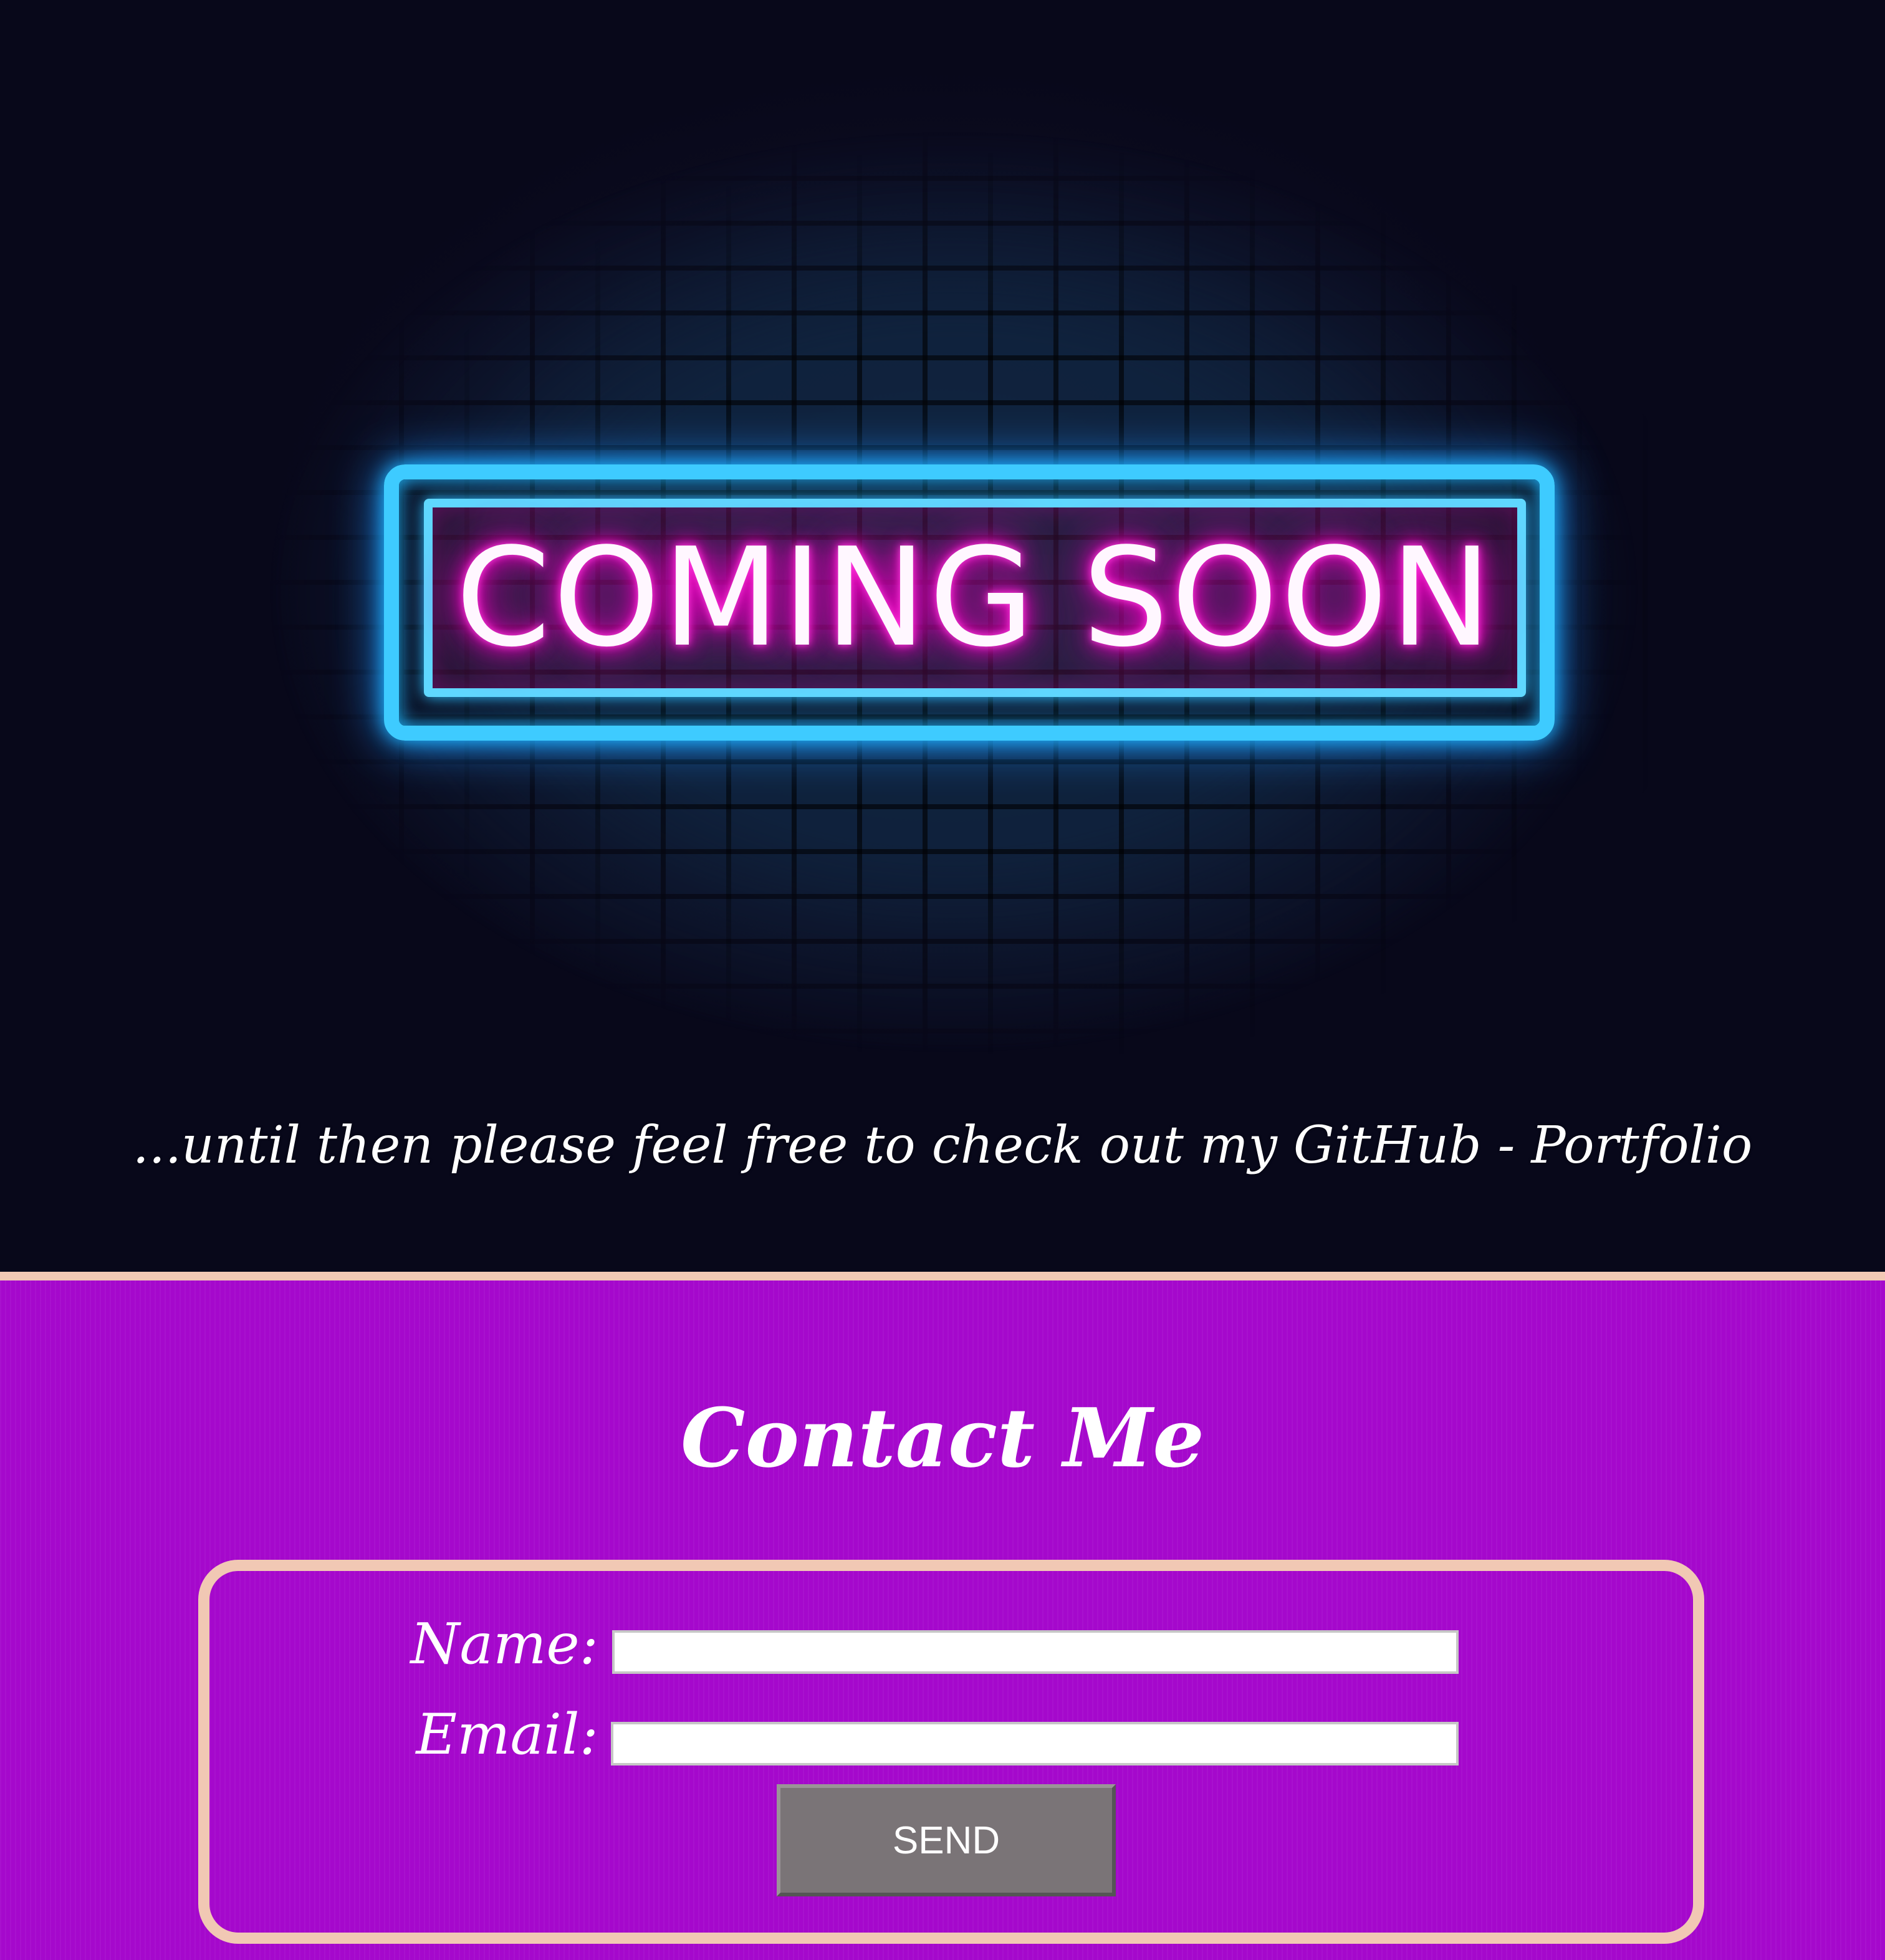 This screenshot has width=1885, height=1960. I want to click on name-input, so click(1035, 1652).